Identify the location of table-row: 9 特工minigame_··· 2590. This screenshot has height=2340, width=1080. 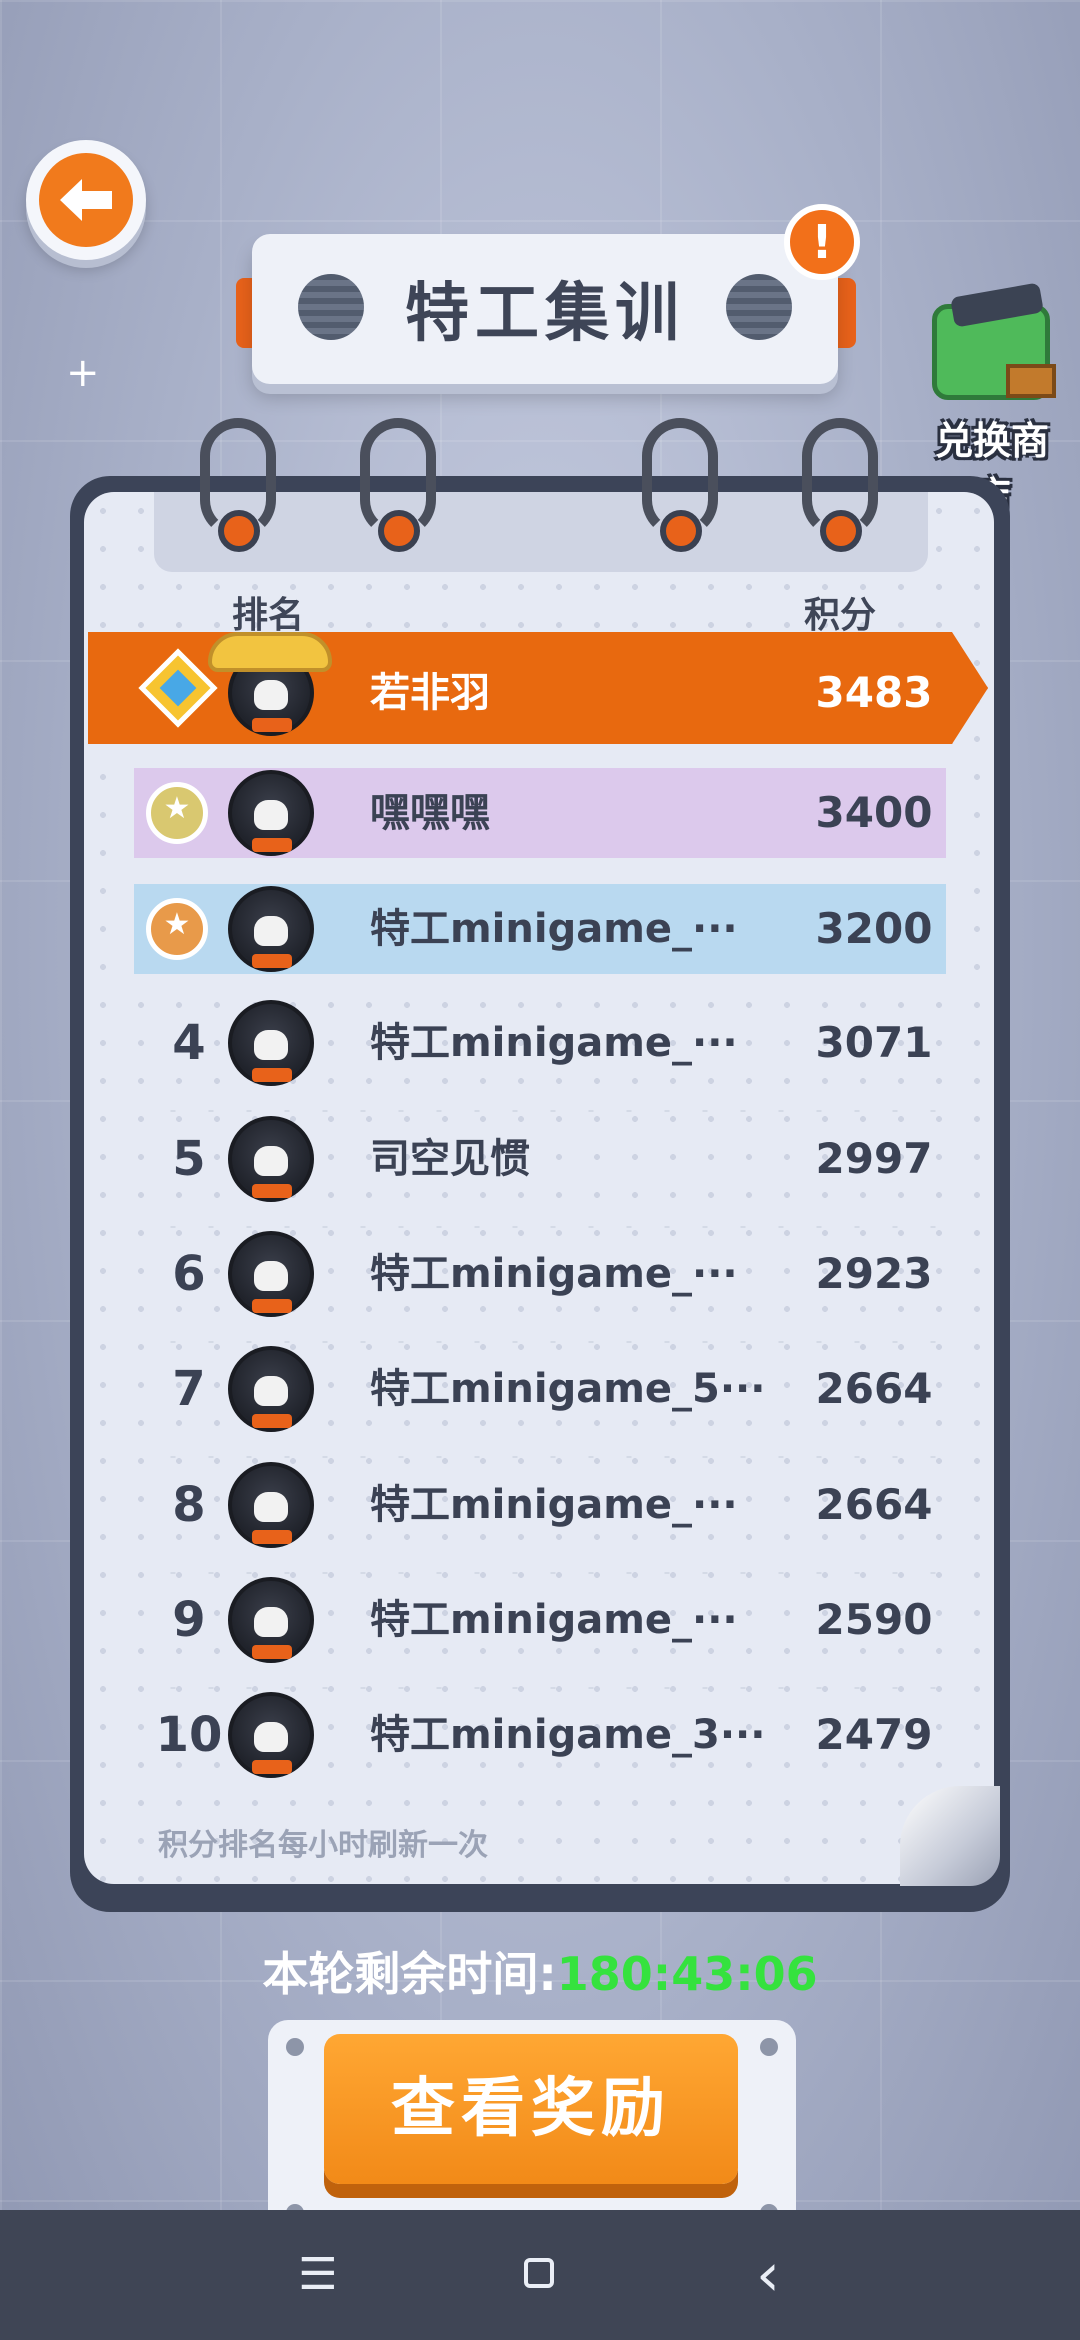
(540, 1633).